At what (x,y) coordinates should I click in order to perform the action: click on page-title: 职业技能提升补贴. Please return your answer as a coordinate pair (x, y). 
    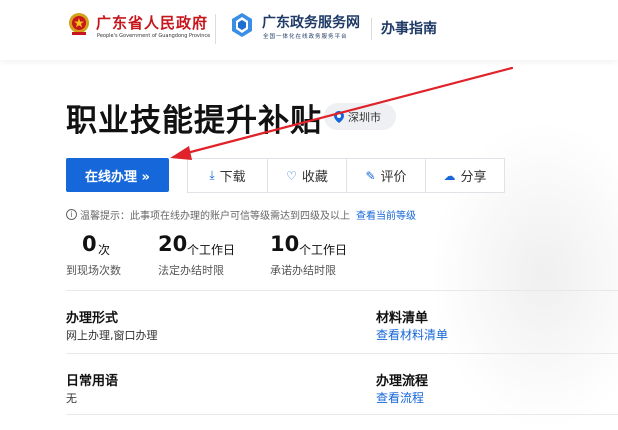
    Looking at the image, I should click on (194, 121).